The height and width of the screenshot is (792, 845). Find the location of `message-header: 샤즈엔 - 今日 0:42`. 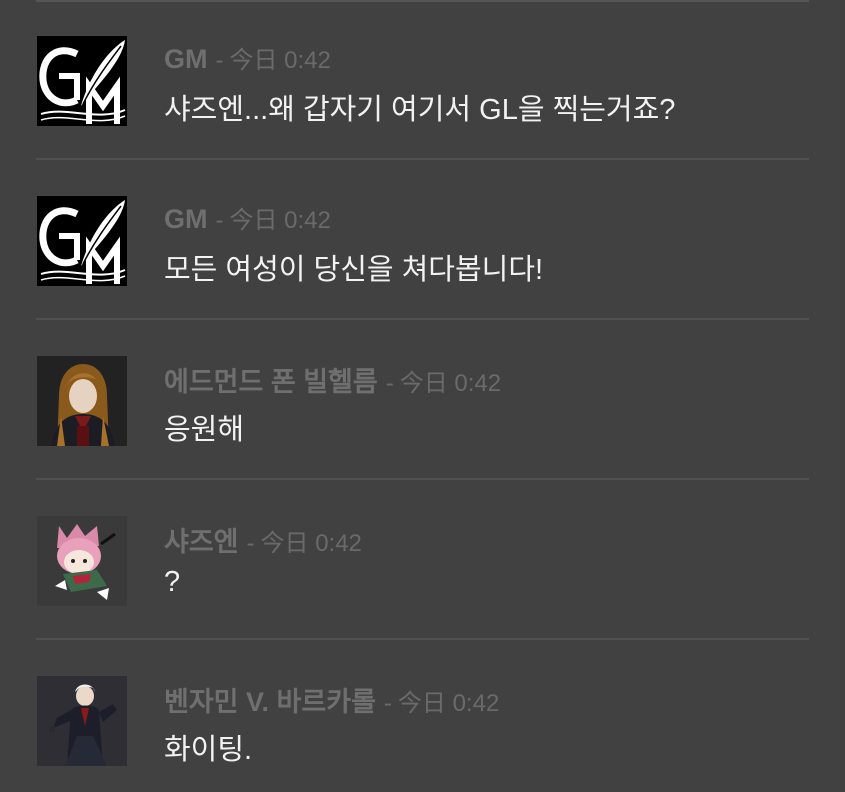

message-header: 샤즈엔 - 今日 0:42 is located at coordinates (263, 538).